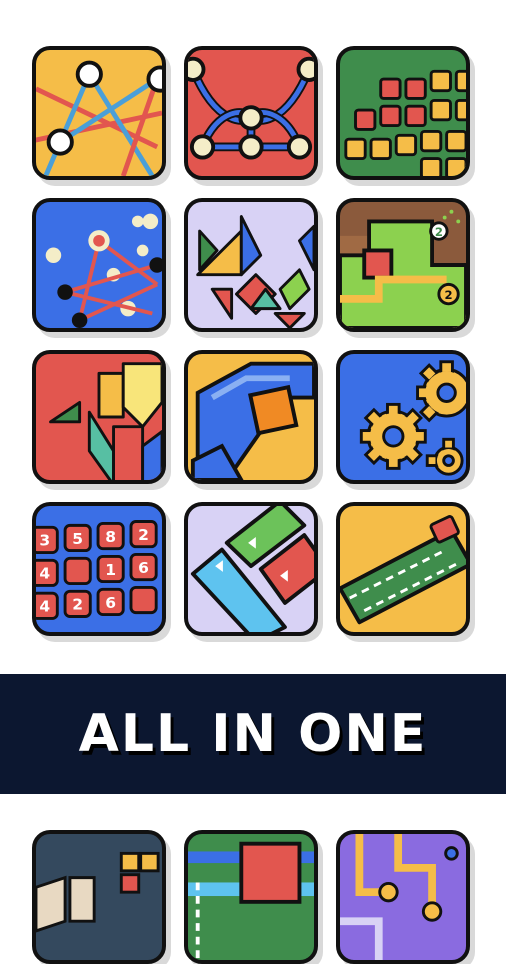 Image resolution: width=506 pixels, height=964 pixels. I want to click on game-tile-connect-lines, so click(99, 113).